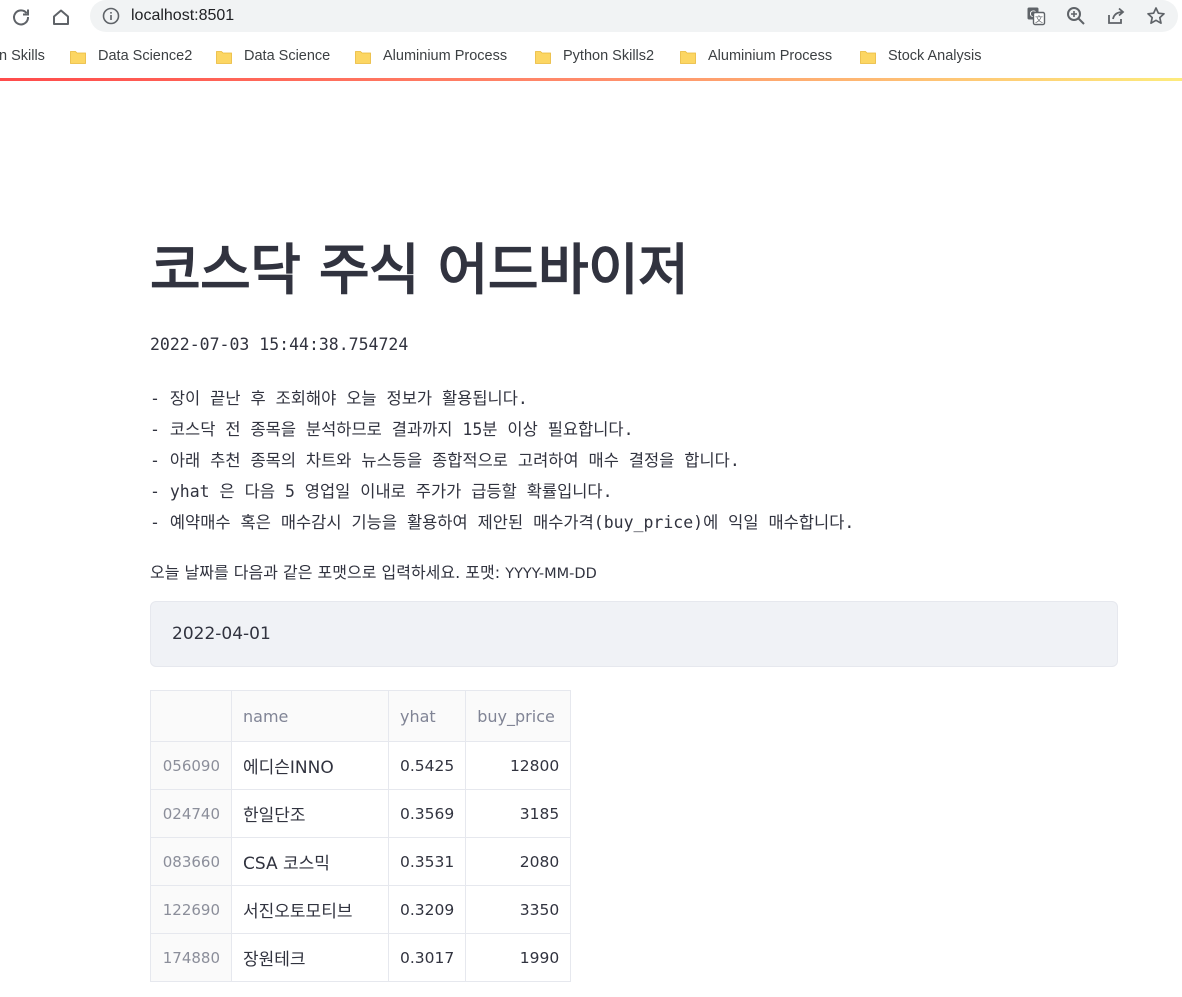  What do you see at coordinates (21, 17) in the screenshot?
I see `reload-icon` at bounding box center [21, 17].